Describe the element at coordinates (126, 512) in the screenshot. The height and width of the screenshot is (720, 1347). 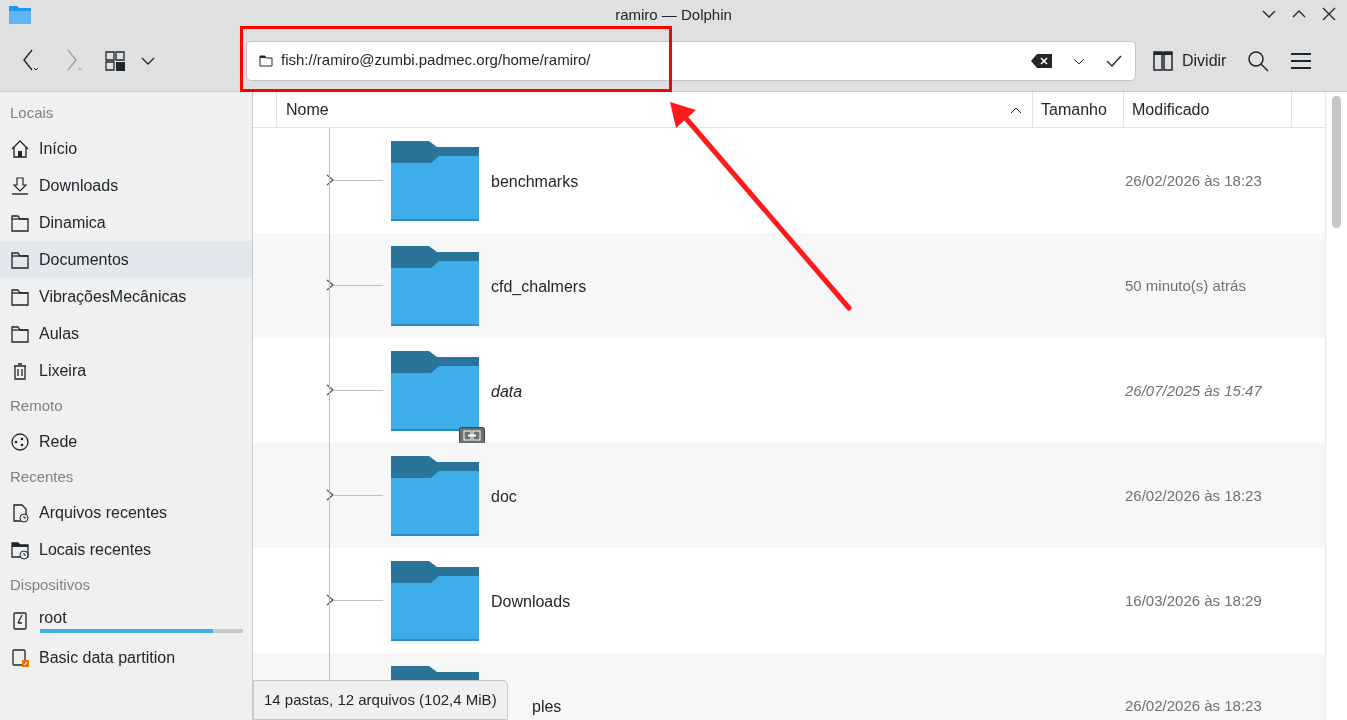
I see `sidebar-item: Arquivos recentes` at that location.